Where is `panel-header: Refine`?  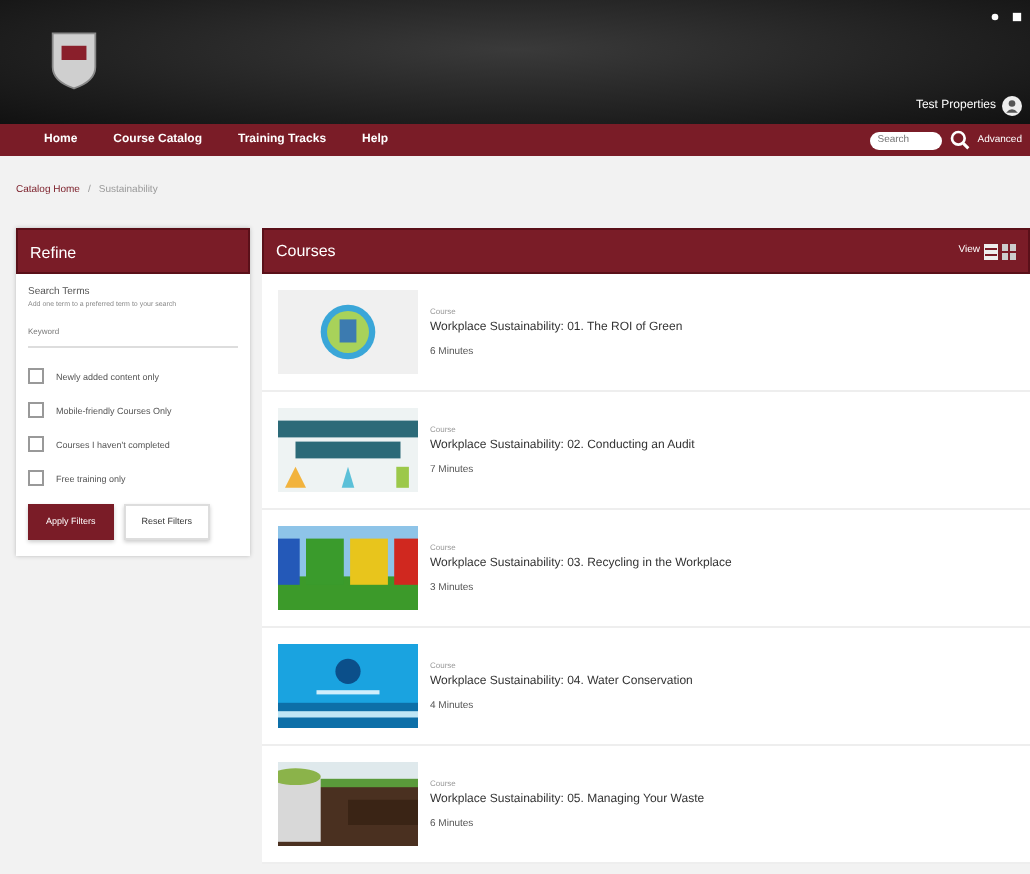 panel-header: Refine is located at coordinates (133, 251).